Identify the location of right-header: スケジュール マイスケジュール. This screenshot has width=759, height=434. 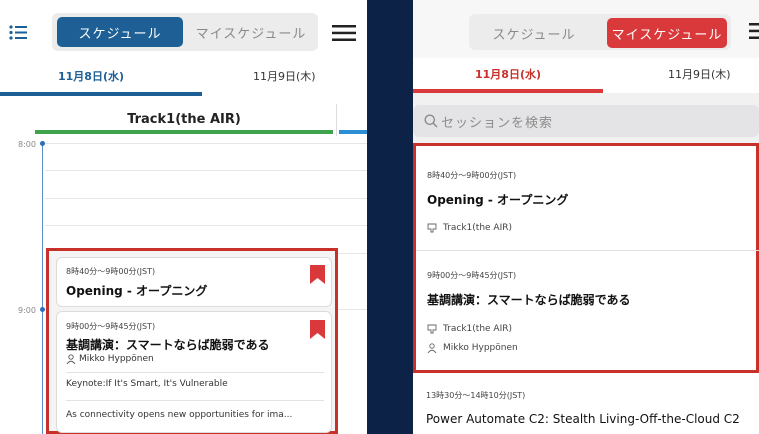
(586, 32).